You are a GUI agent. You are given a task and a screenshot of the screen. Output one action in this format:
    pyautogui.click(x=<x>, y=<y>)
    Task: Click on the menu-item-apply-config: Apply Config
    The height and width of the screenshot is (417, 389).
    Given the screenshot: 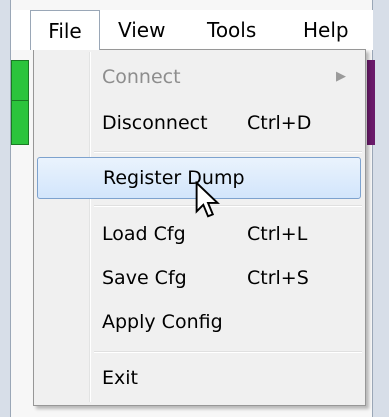 What is the action you would take?
    pyautogui.click(x=199, y=322)
    